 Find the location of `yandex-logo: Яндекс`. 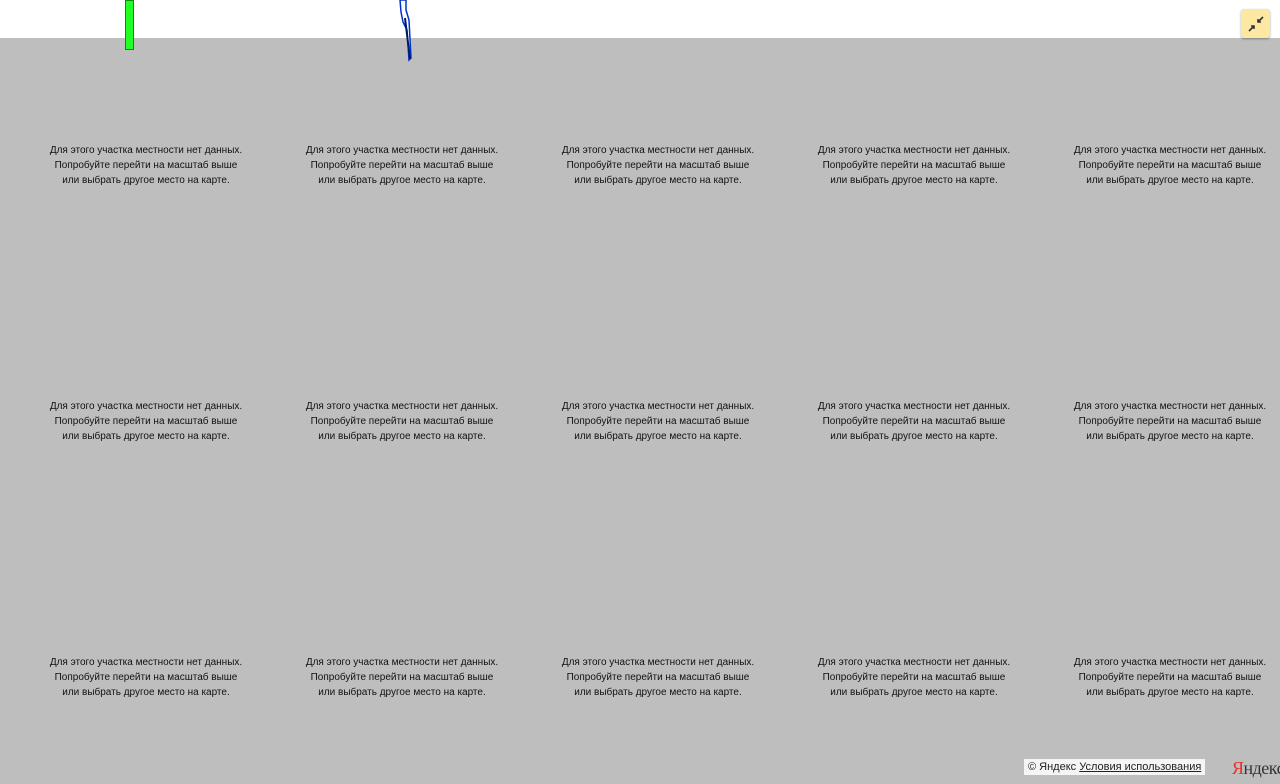

yandex-logo: Яндекс is located at coordinates (1256, 768).